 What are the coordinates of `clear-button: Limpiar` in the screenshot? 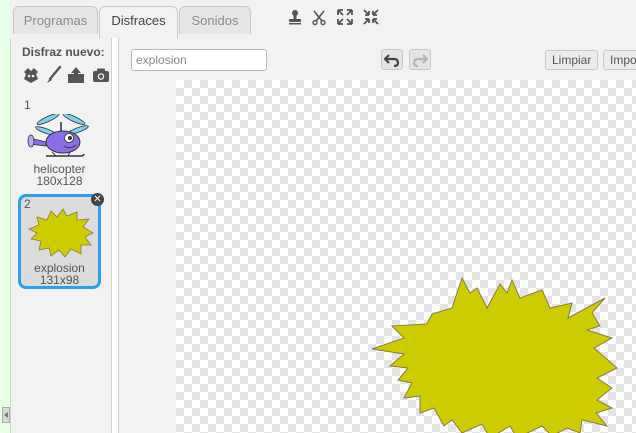 It's located at (572, 60).